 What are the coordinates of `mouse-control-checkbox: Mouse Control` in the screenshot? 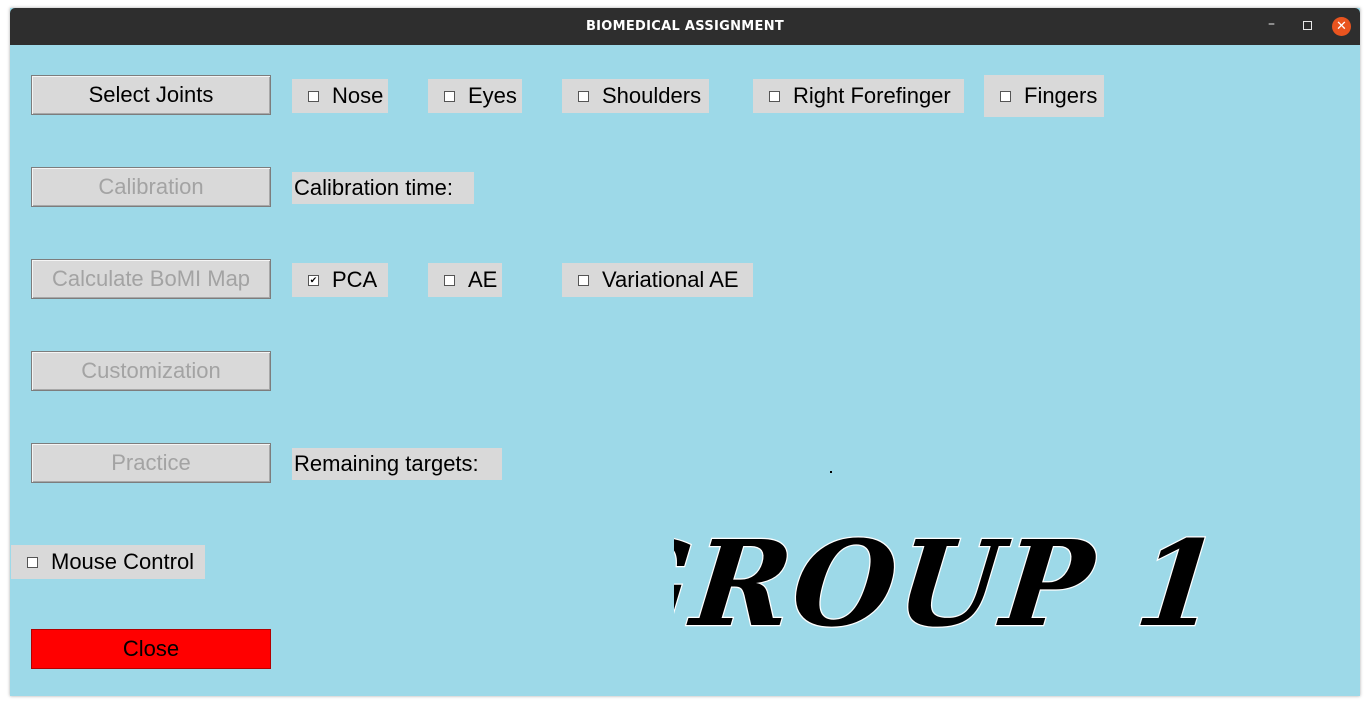 It's located at (108, 562).